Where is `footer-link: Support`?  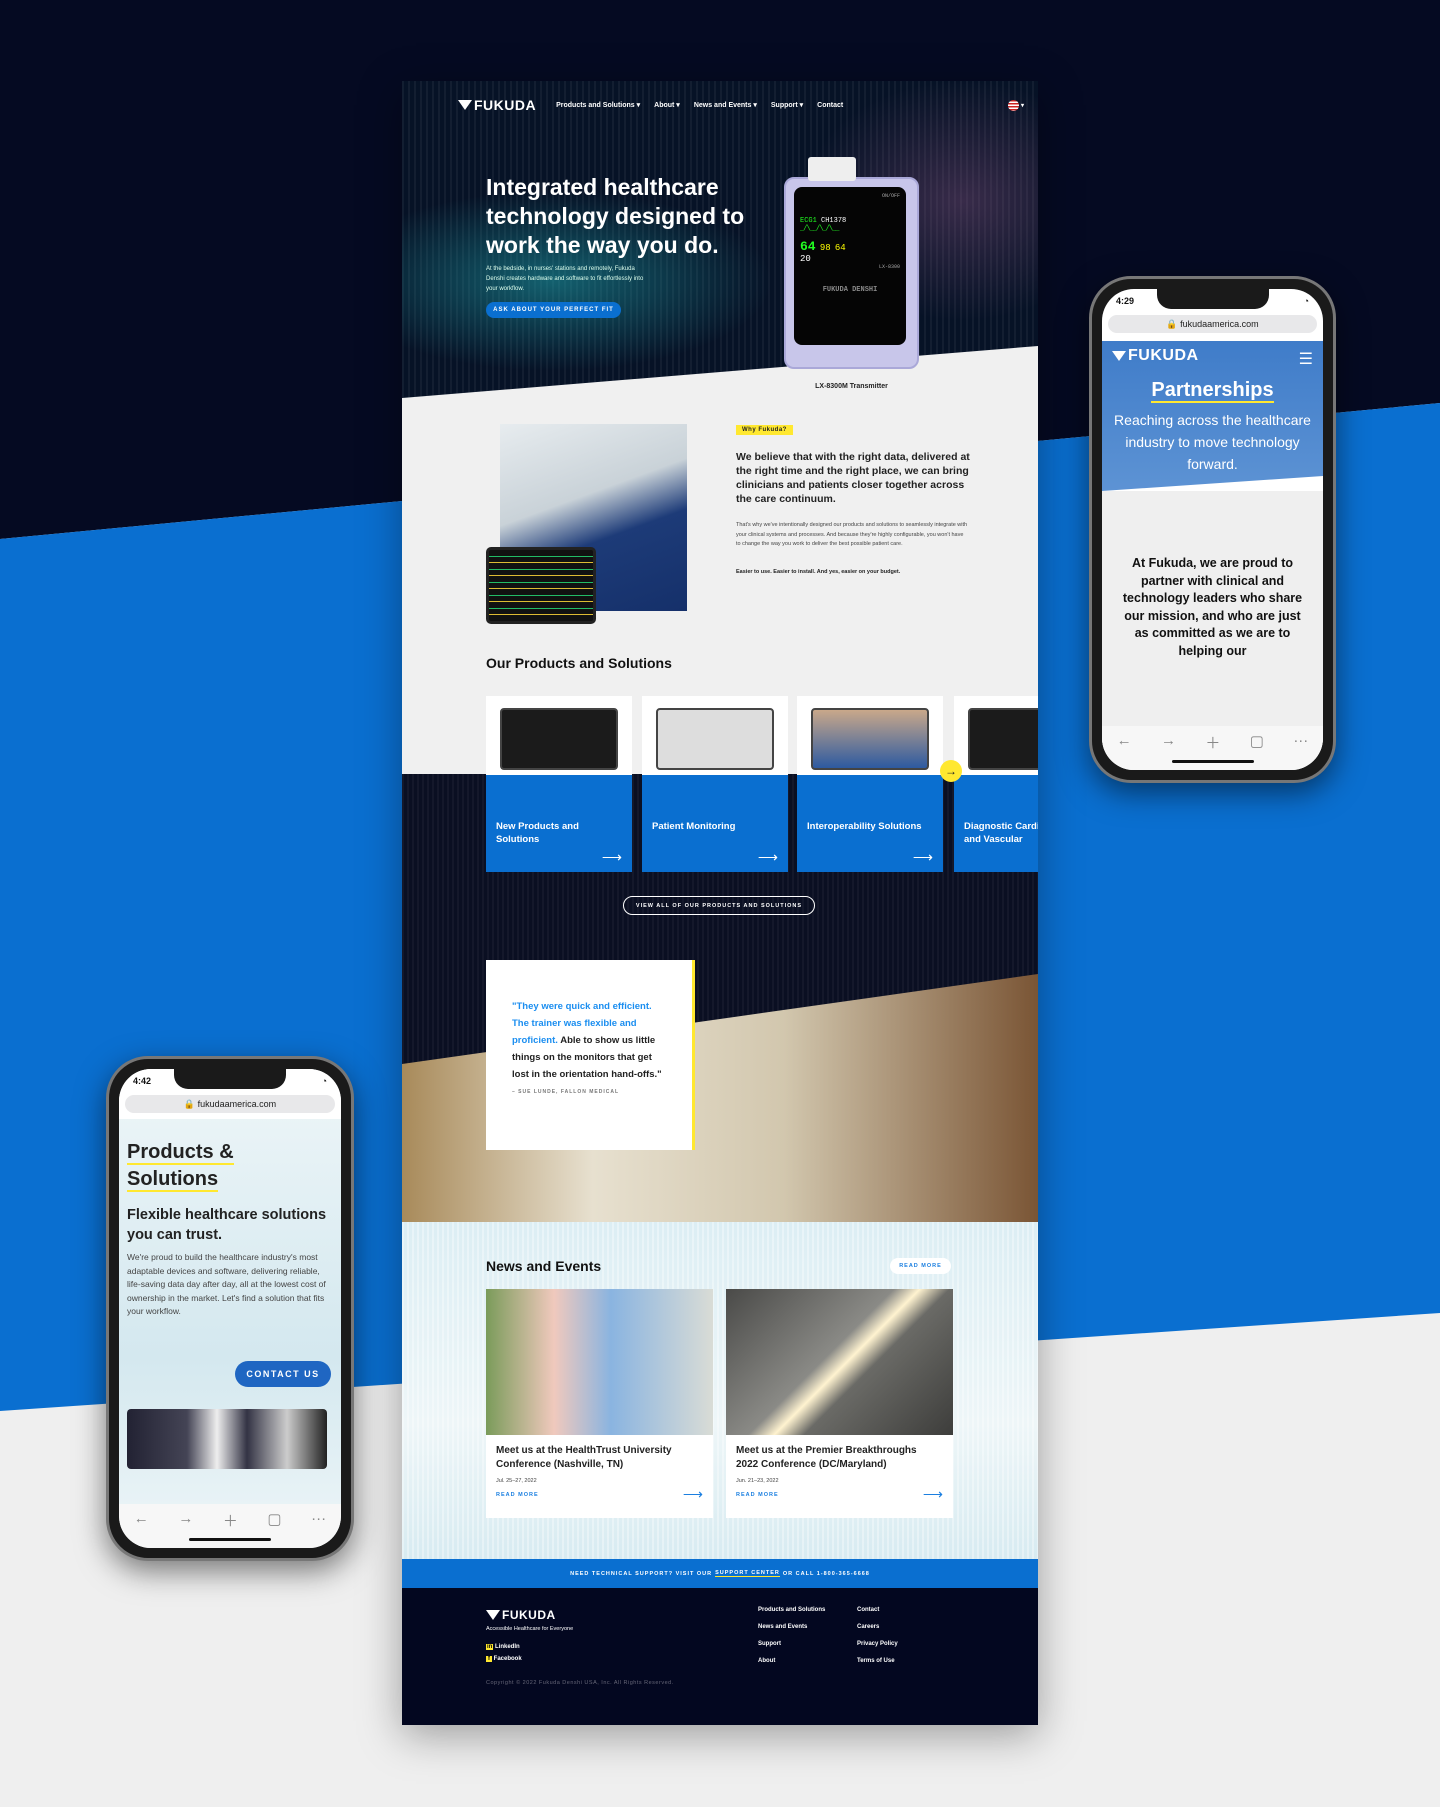 footer-link: Support is located at coordinates (769, 1644).